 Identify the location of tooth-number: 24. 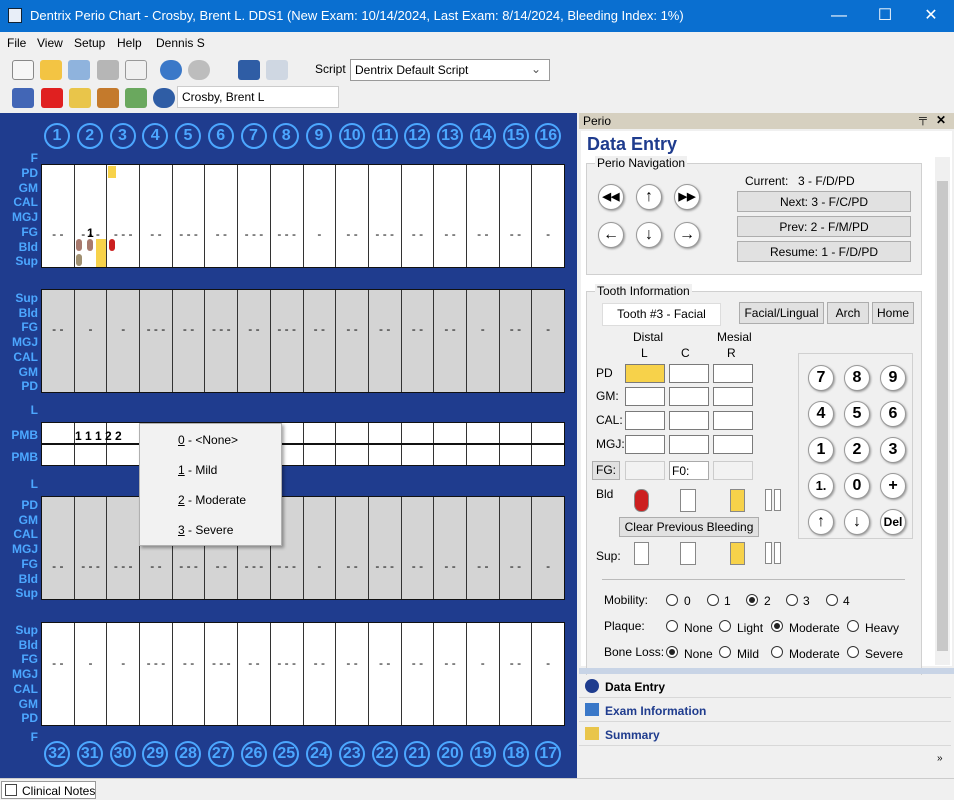
(319, 754).